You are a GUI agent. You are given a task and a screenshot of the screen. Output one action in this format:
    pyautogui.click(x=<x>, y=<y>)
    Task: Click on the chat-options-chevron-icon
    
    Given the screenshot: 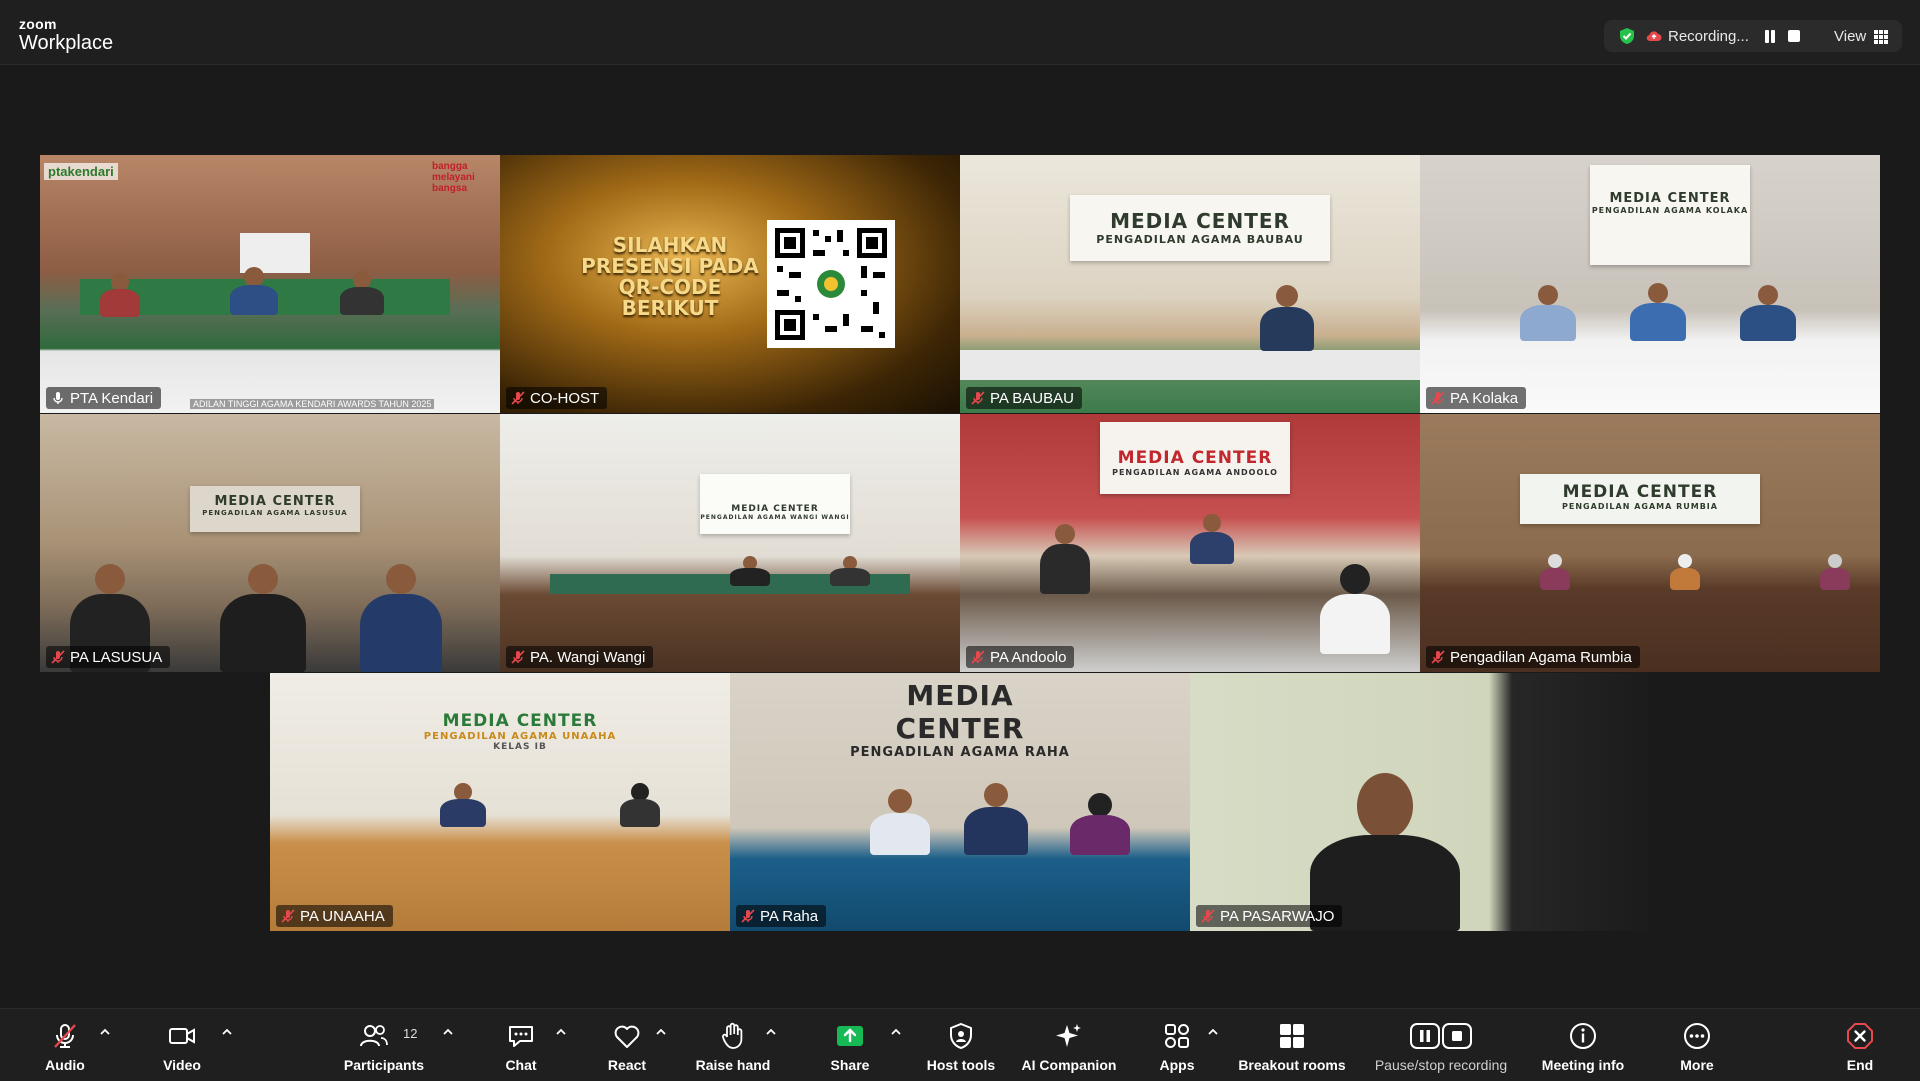 What is the action you would take?
    pyautogui.click(x=561, y=1032)
    